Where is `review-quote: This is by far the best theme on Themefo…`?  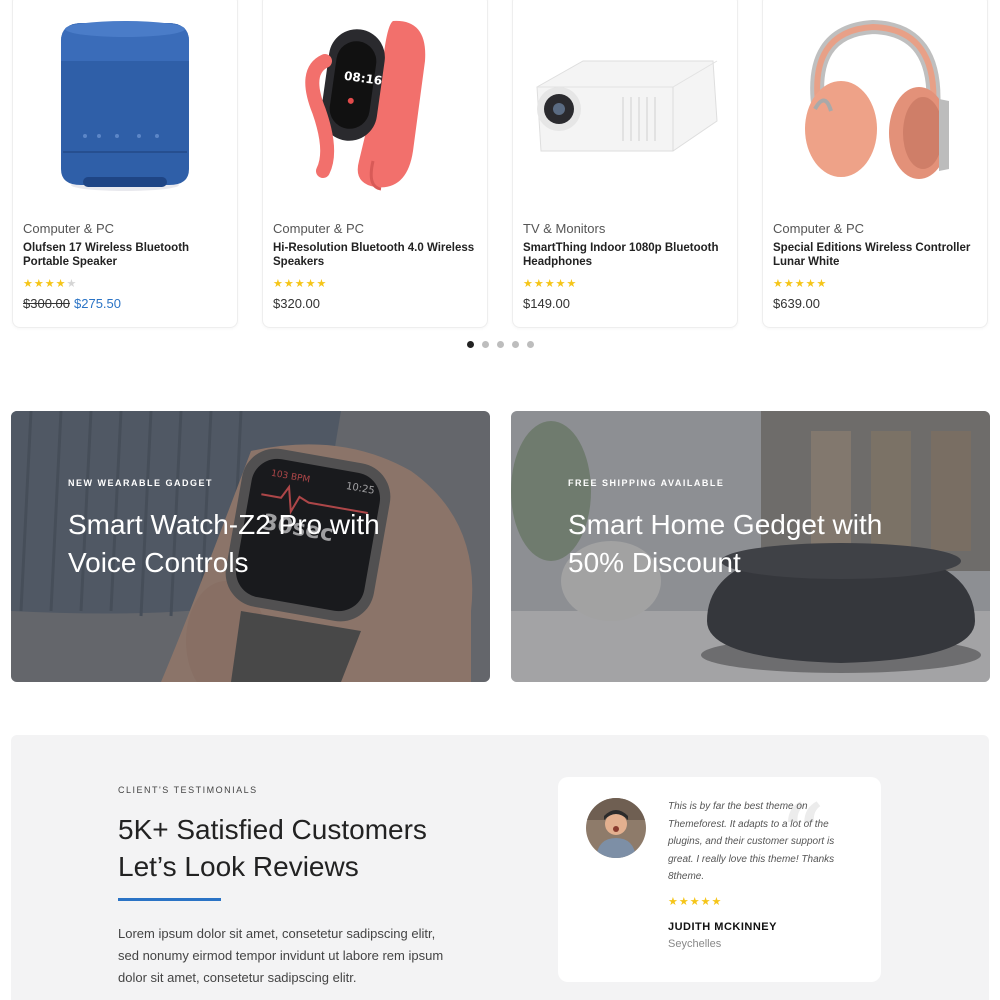
review-quote: This is by far the best theme on Themefo… is located at coordinates (751, 841).